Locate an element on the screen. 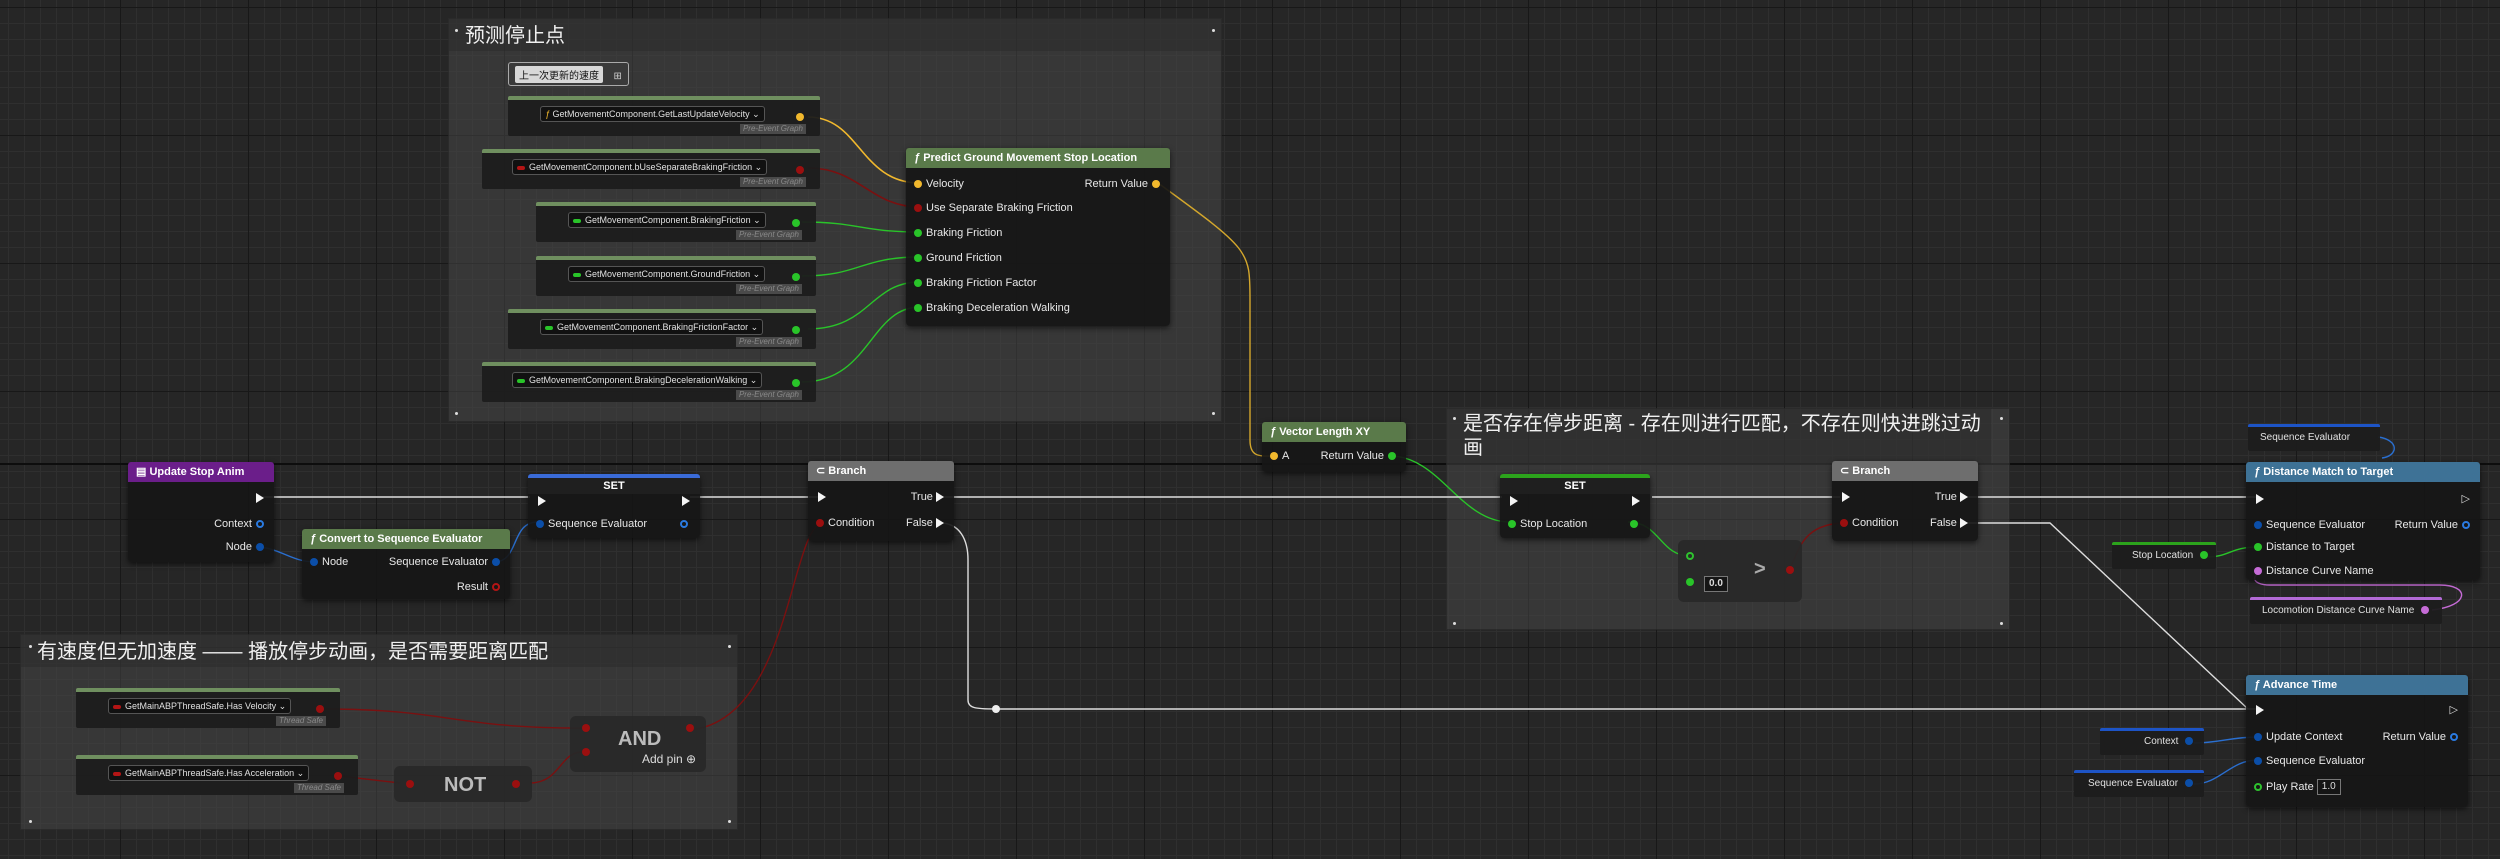  getter-pill: GetMainABPThreadSafe.Has Acceleration ⌄ is located at coordinates (209, 773).